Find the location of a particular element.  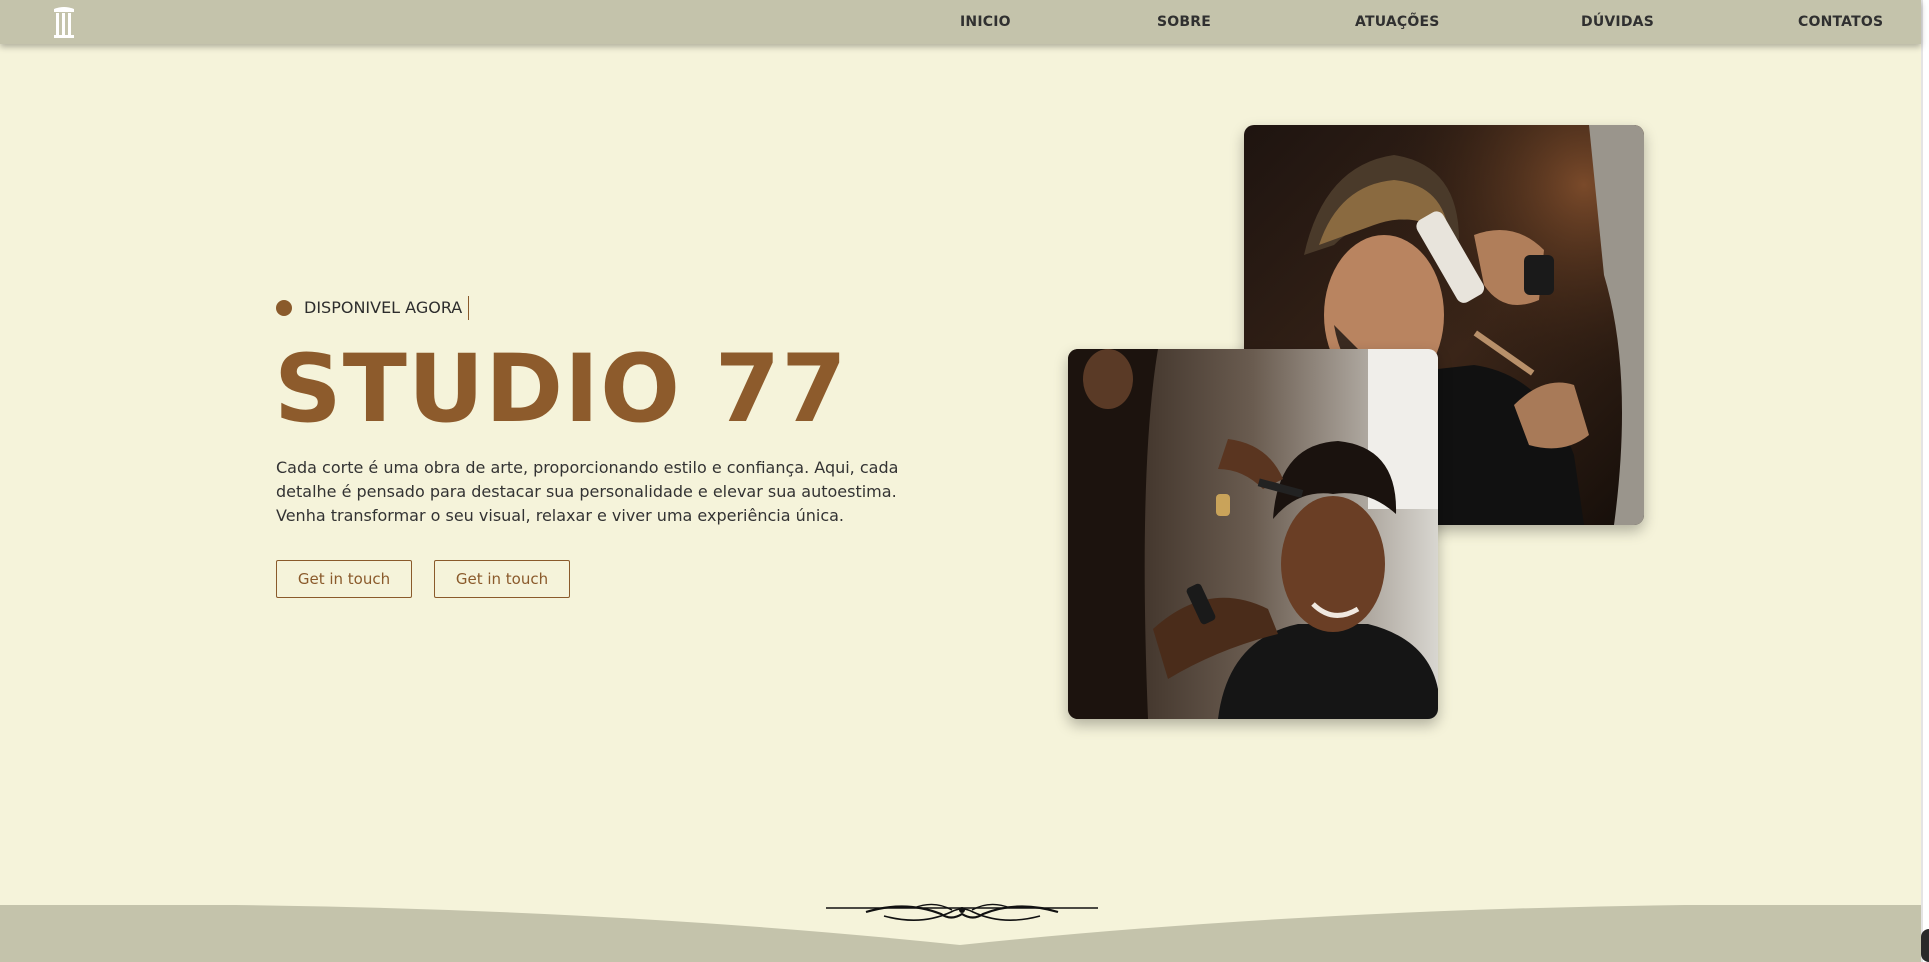

hero-title: STUDIO 77 is located at coordinates (561, 389).